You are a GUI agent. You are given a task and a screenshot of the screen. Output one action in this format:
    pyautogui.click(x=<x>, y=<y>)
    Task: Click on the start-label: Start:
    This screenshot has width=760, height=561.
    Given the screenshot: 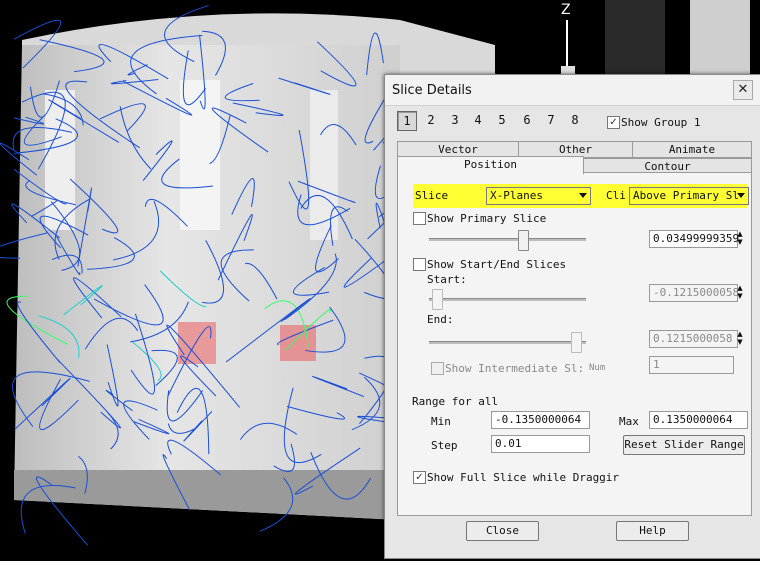 What is the action you would take?
    pyautogui.click(x=447, y=279)
    